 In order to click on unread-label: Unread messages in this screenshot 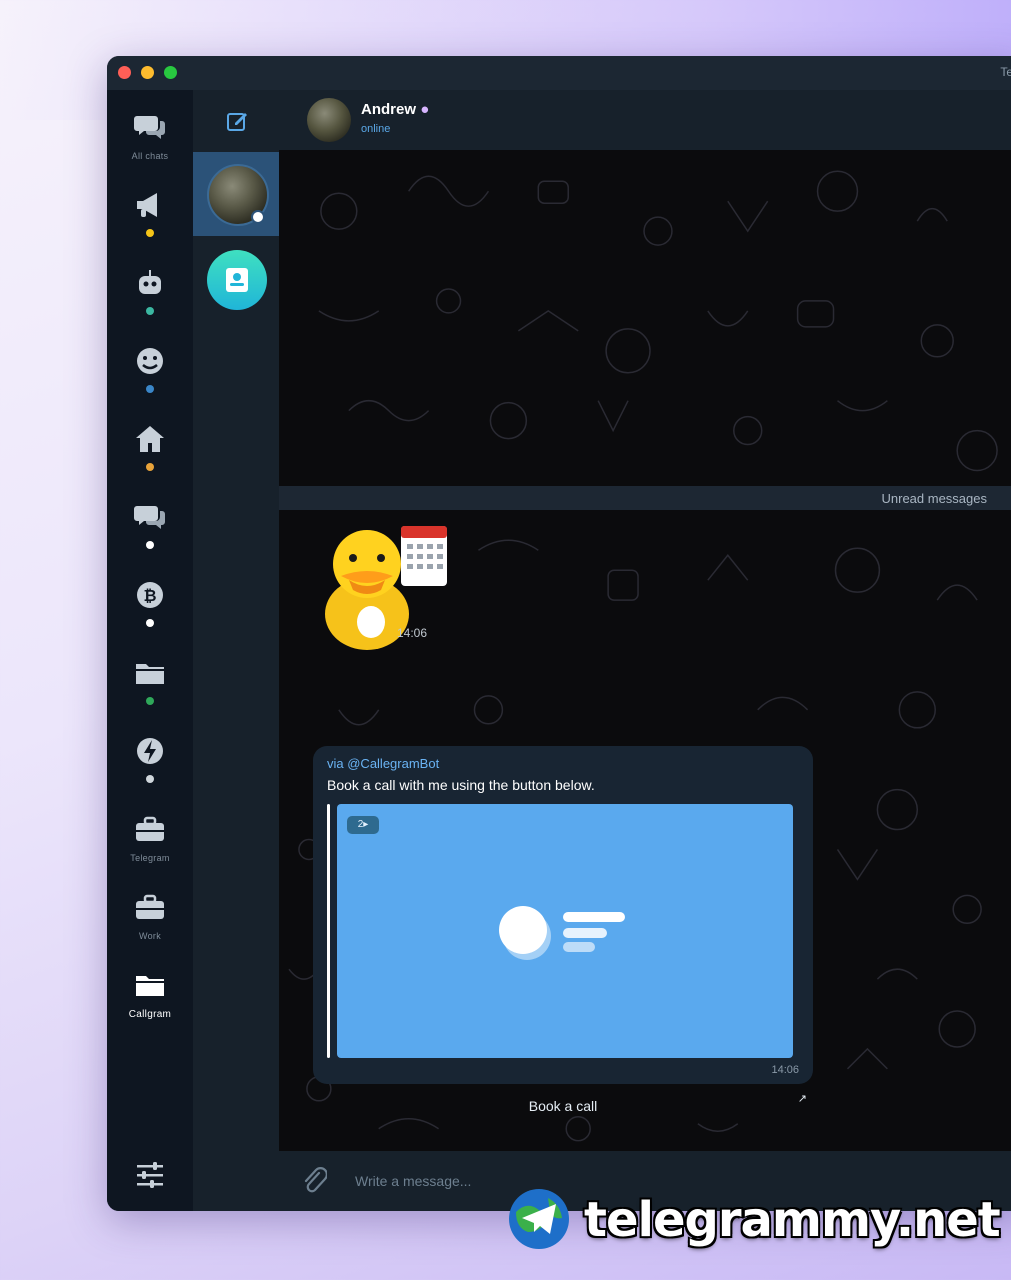, I will do `click(934, 498)`.